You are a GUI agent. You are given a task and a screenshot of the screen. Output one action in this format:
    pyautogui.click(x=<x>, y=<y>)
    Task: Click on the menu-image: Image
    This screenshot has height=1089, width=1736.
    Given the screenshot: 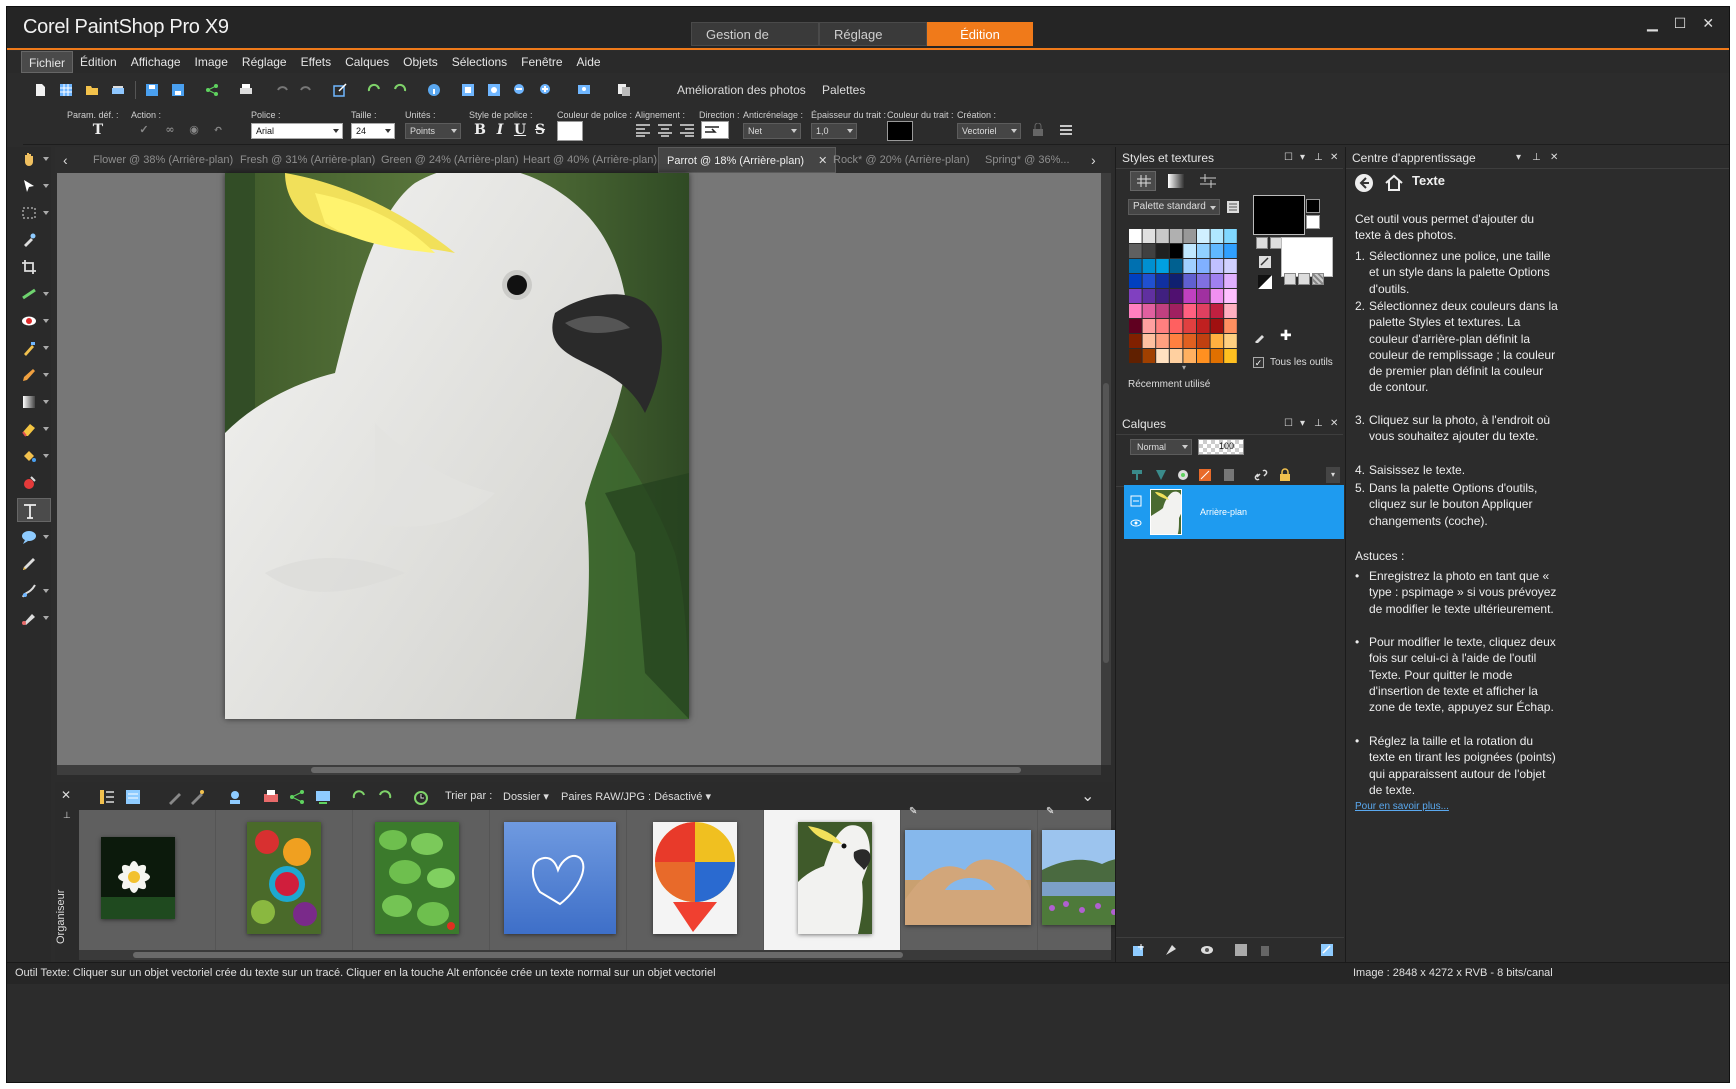 What is the action you would take?
    pyautogui.click(x=211, y=62)
    